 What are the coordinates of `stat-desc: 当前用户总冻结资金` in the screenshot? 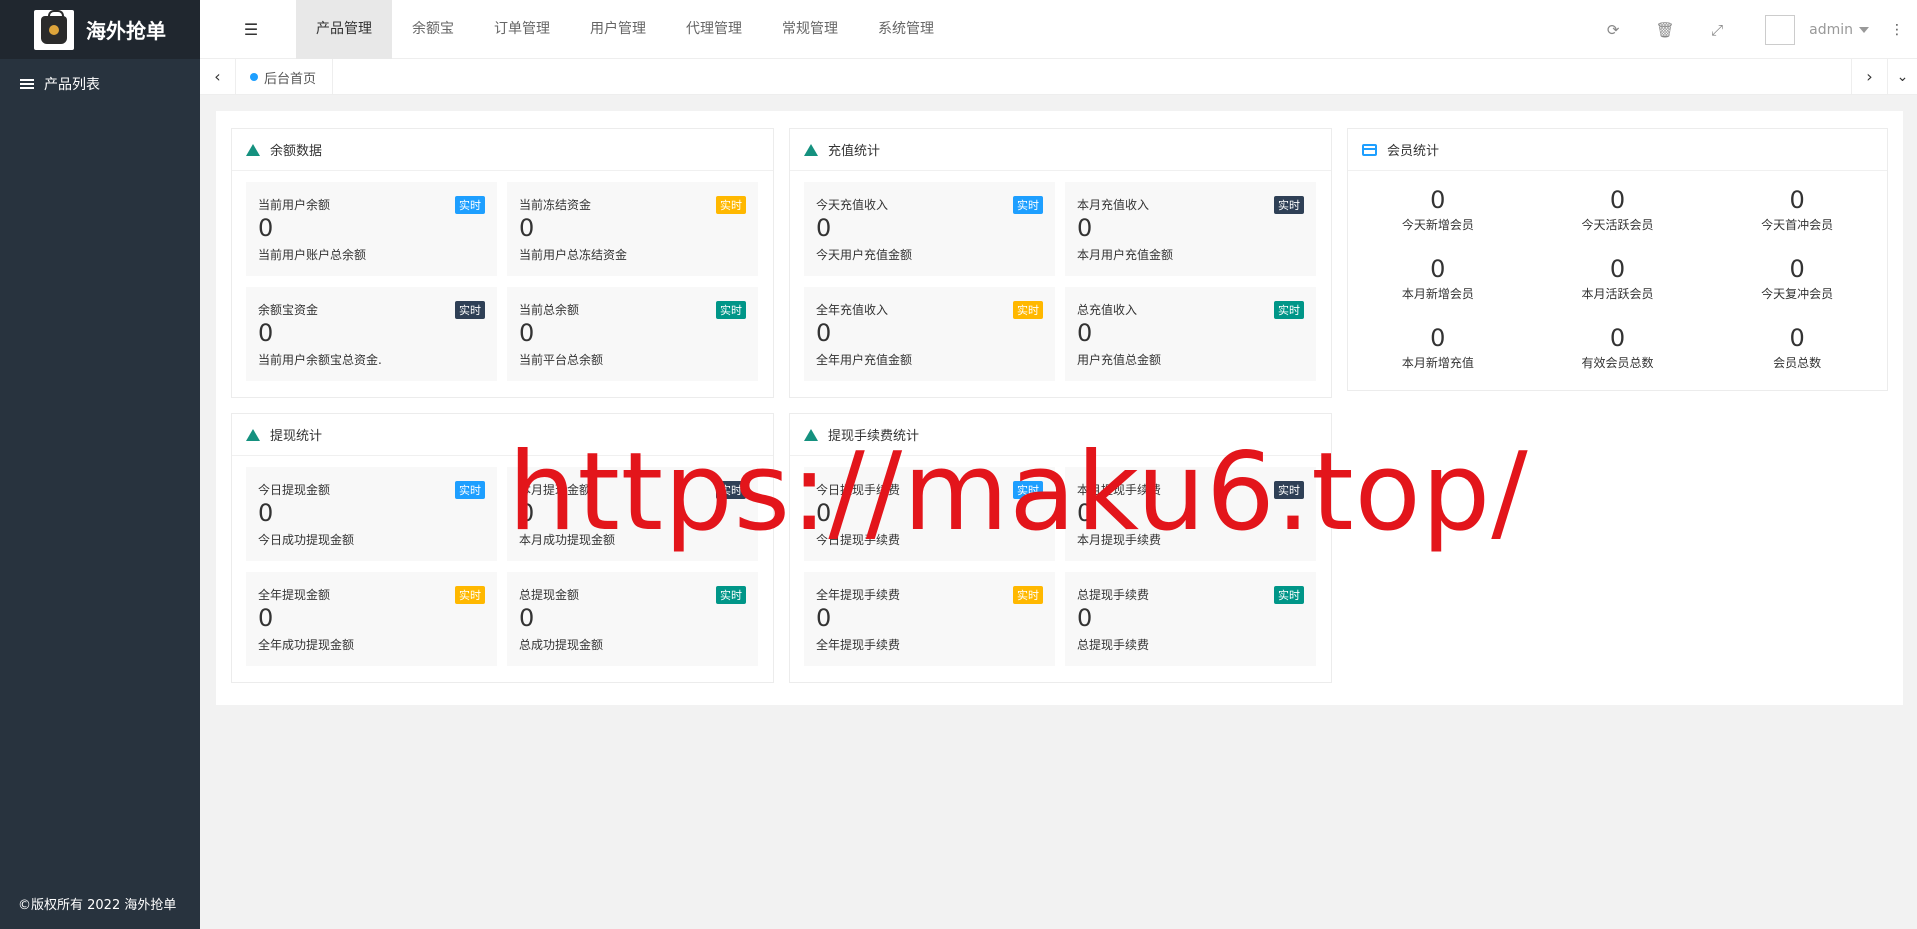 It's located at (573, 255).